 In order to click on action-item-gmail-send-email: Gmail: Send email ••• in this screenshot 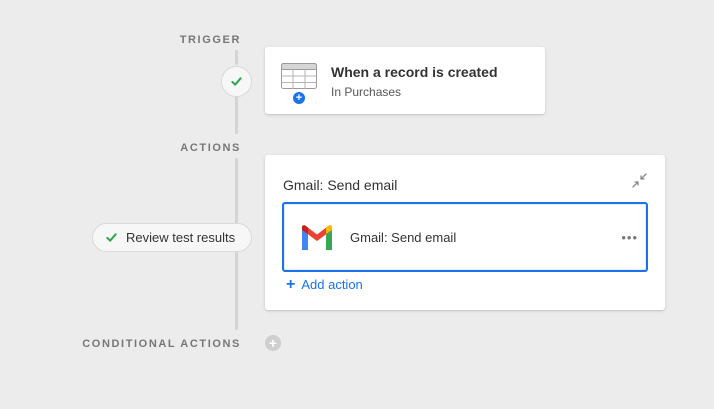, I will do `click(465, 237)`.